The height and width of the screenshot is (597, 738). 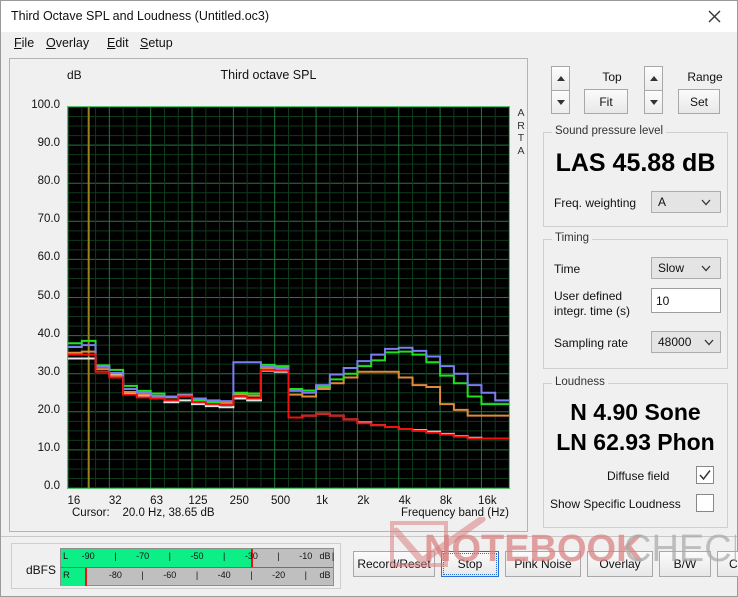 I want to click on x-tick-label: 16, so click(x=74, y=501).